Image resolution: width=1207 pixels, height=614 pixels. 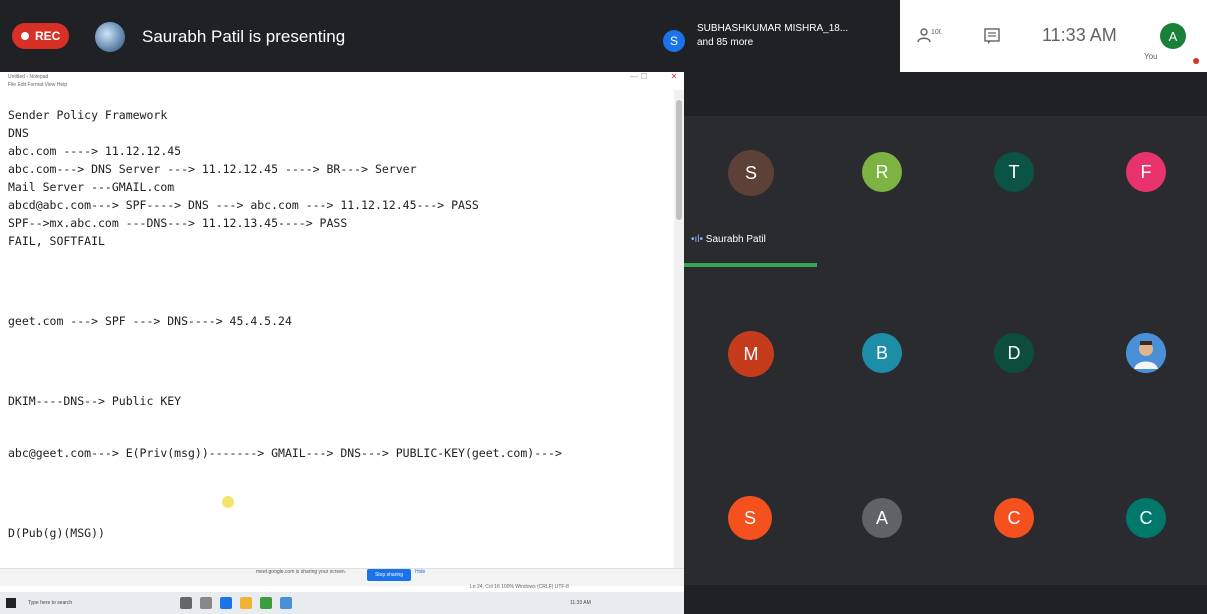 I want to click on editor-line: D(Pub(g)(MSG)), so click(x=56, y=533).